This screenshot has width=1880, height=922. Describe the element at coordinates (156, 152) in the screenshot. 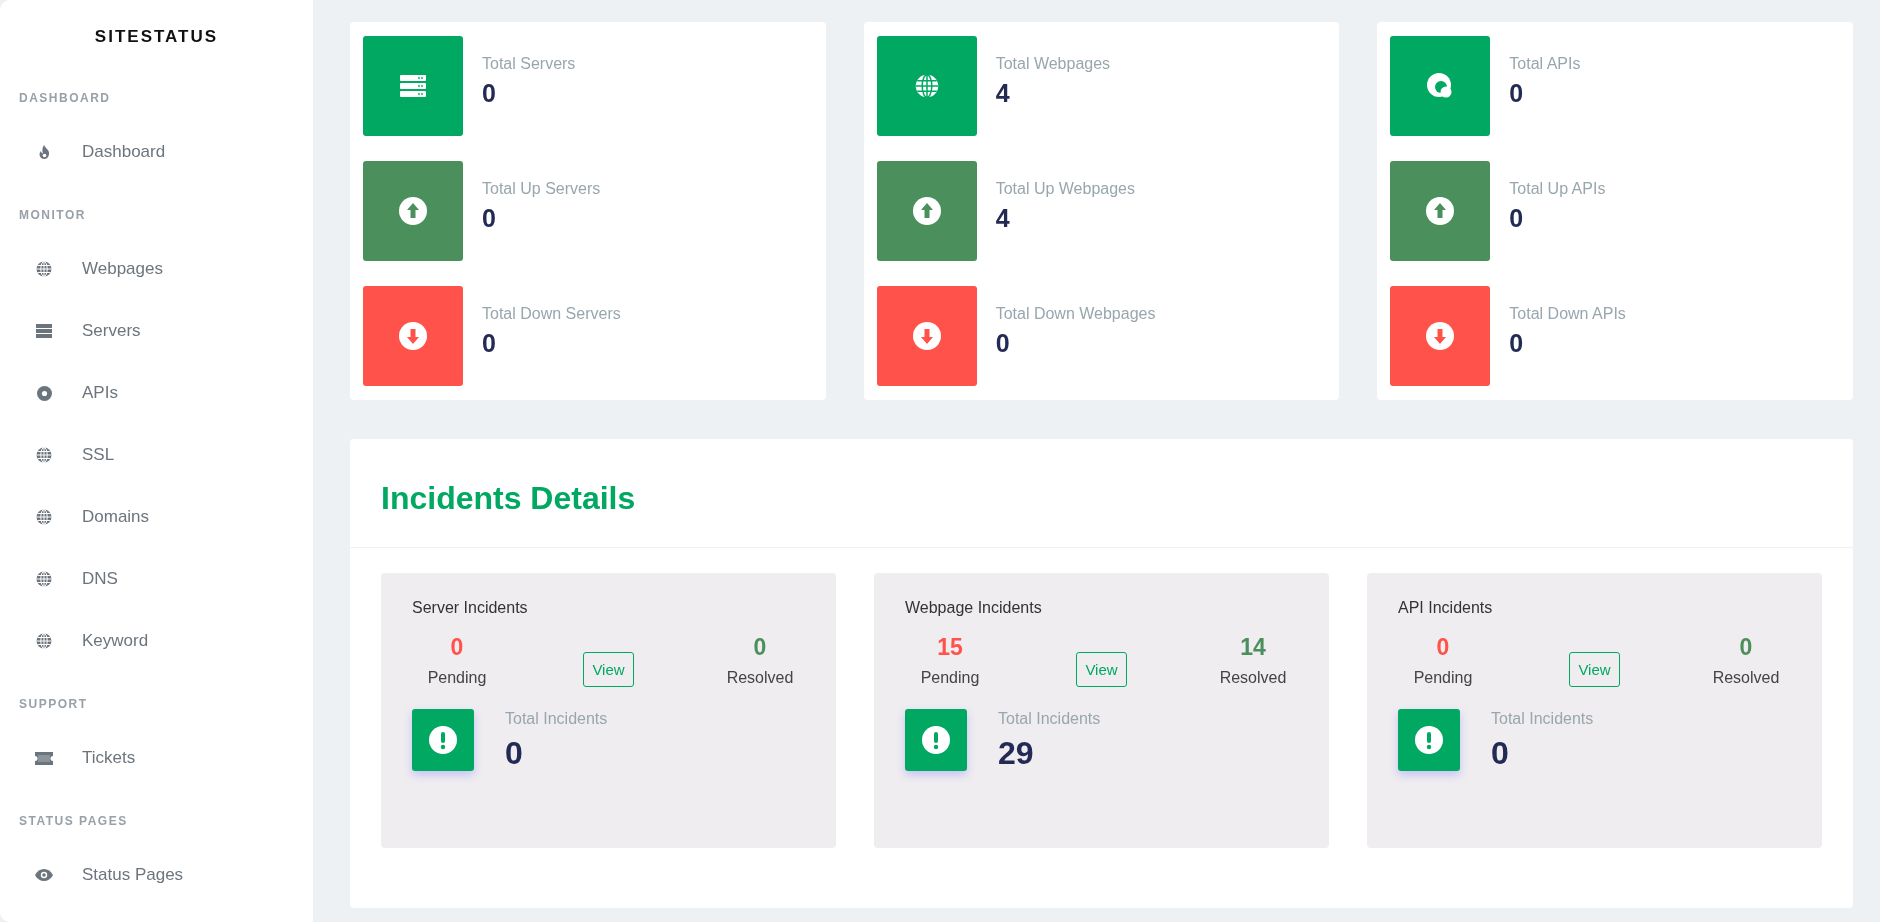

I see `sidebar-item: Dashboard` at that location.